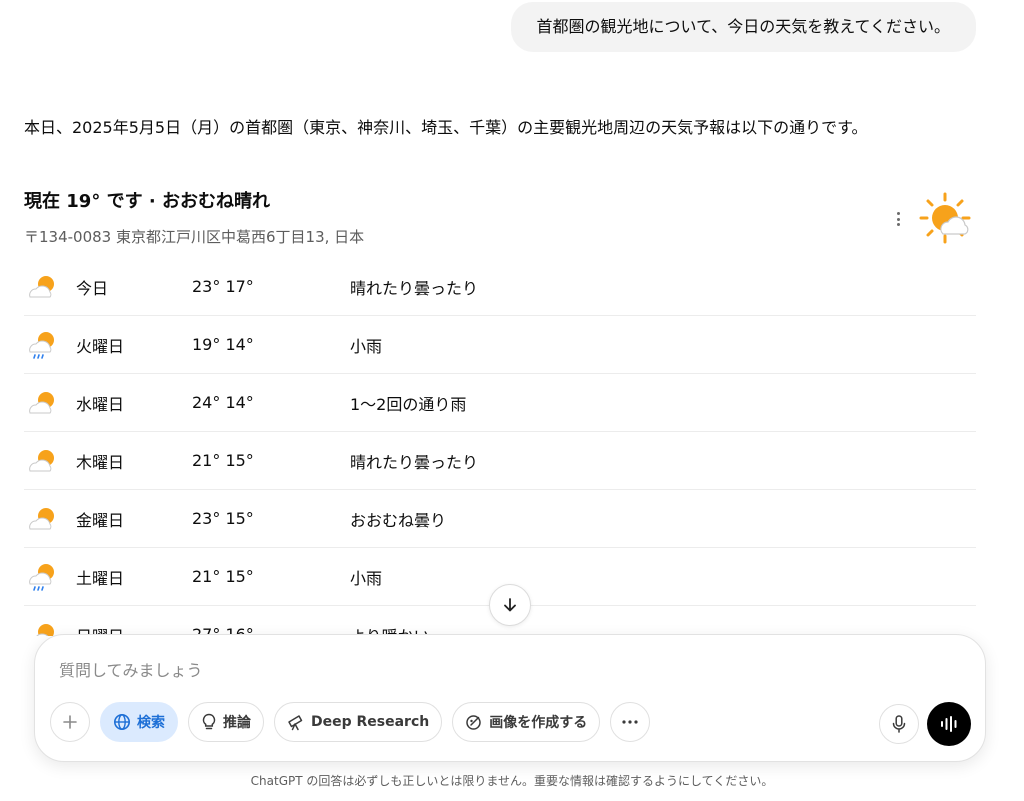 Image resolution: width=1024 pixels, height=801 pixels. What do you see at coordinates (100, 578) in the screenshot?
I see `forecast-day: 土曜日` at bounding box center [100, 578].